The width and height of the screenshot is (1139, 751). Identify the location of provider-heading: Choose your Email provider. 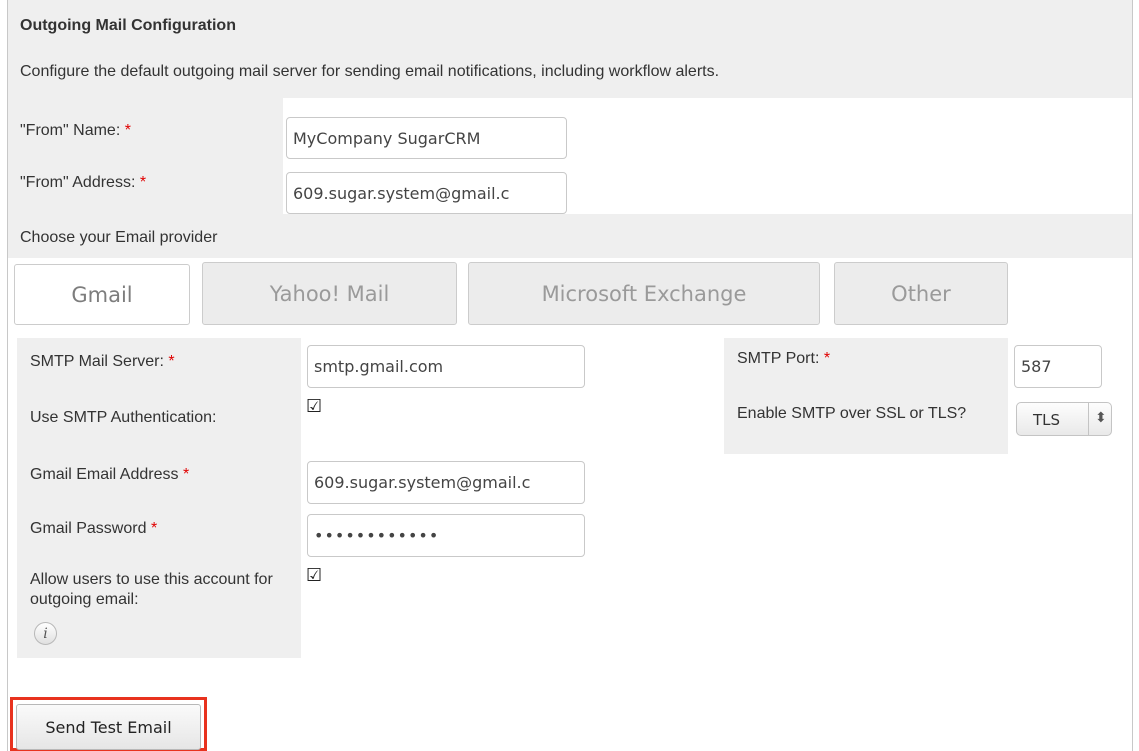
(119, 237).